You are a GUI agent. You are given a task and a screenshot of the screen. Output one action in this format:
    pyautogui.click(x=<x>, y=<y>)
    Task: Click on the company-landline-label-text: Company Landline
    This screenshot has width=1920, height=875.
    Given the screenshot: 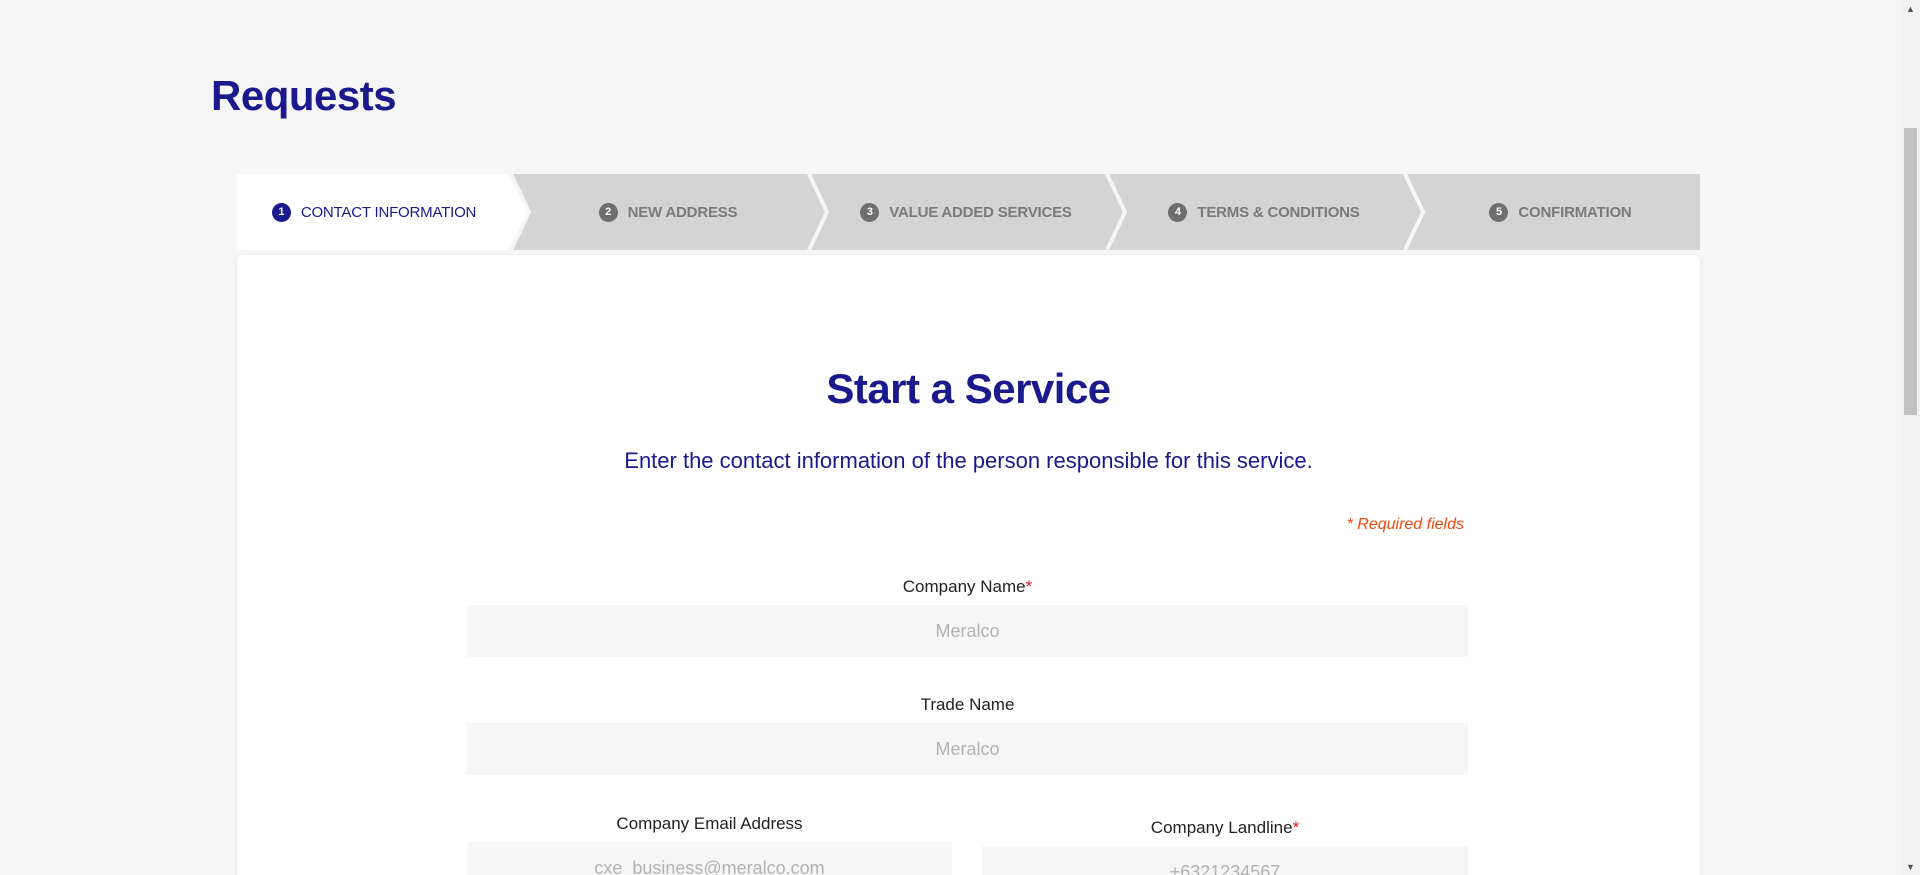 What is the action you would take?
    pyautogui.click(x=1221, y=827)
    